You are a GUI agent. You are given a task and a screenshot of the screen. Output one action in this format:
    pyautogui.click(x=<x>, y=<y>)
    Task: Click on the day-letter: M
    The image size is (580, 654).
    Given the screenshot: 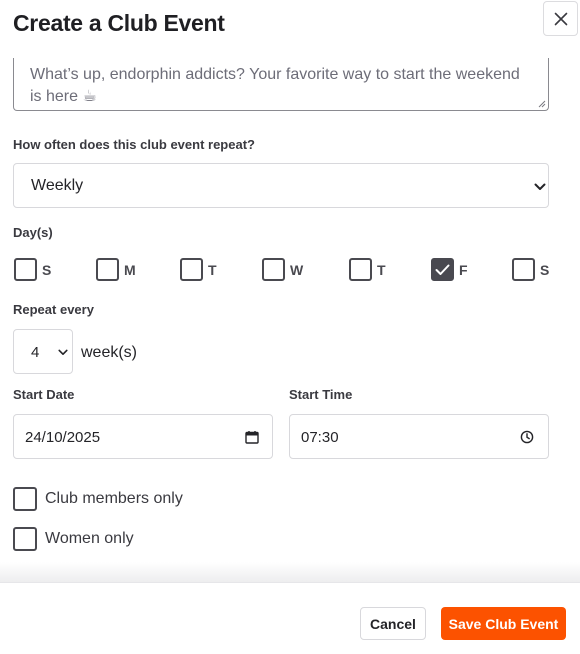 What is the action you would take?
    pyautogui.click(x=130, y=269)
    